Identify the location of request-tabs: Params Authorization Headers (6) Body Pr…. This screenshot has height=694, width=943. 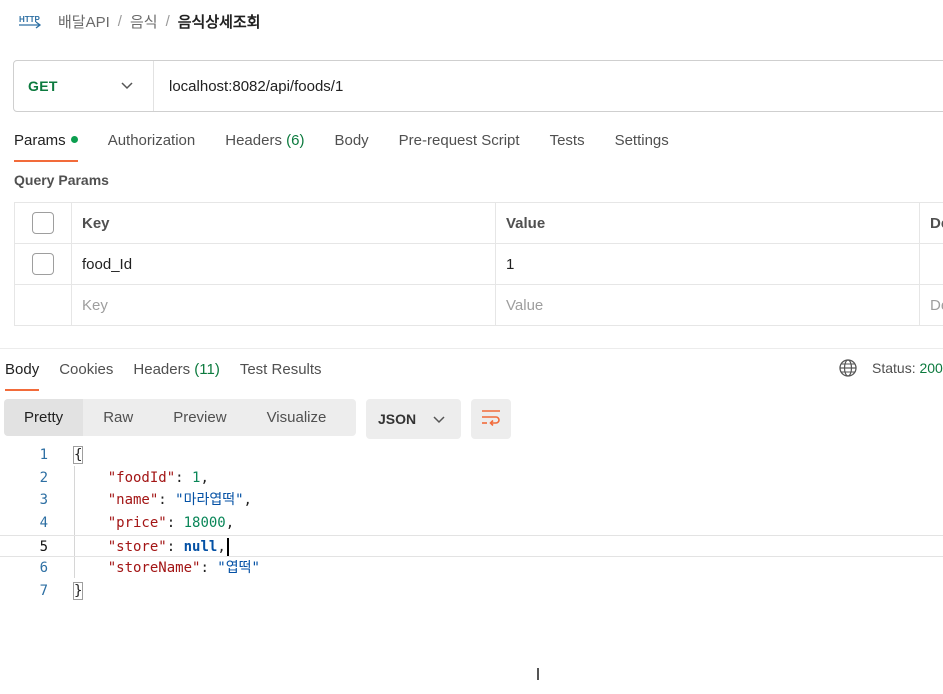
(356, 145).